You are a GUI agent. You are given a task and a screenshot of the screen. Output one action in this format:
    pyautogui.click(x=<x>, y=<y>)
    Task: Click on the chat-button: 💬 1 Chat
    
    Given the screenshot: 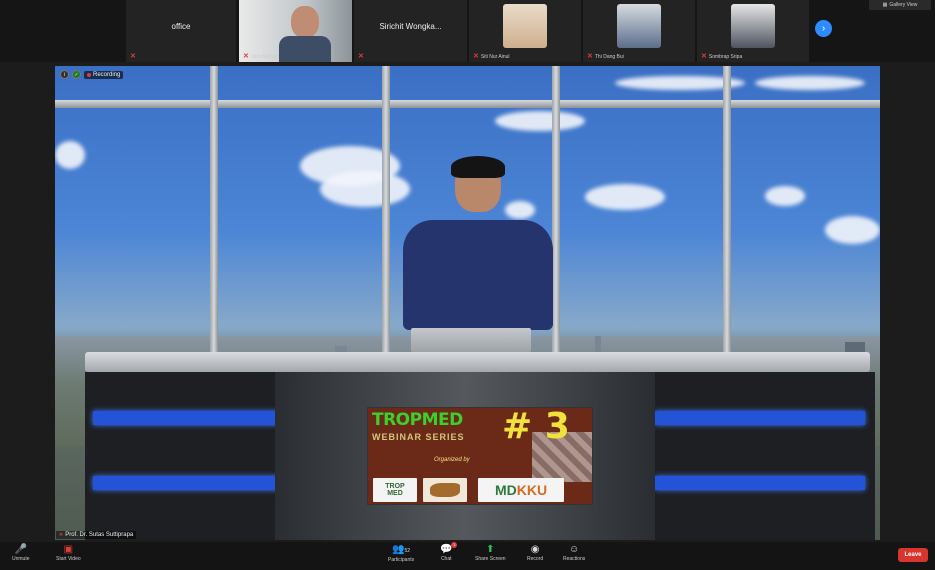 What is the action you would take?
    pyautogui.click(x=449, y=552)
    